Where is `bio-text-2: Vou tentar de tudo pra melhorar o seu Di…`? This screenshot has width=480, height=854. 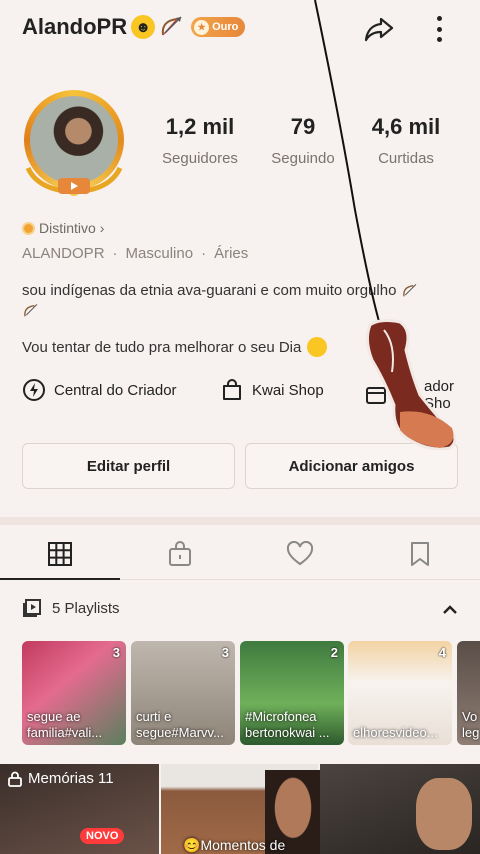
bio-text-2: Vou tentar de tudo pra melhorar o seu Di… is located at coordinates (162, 347).